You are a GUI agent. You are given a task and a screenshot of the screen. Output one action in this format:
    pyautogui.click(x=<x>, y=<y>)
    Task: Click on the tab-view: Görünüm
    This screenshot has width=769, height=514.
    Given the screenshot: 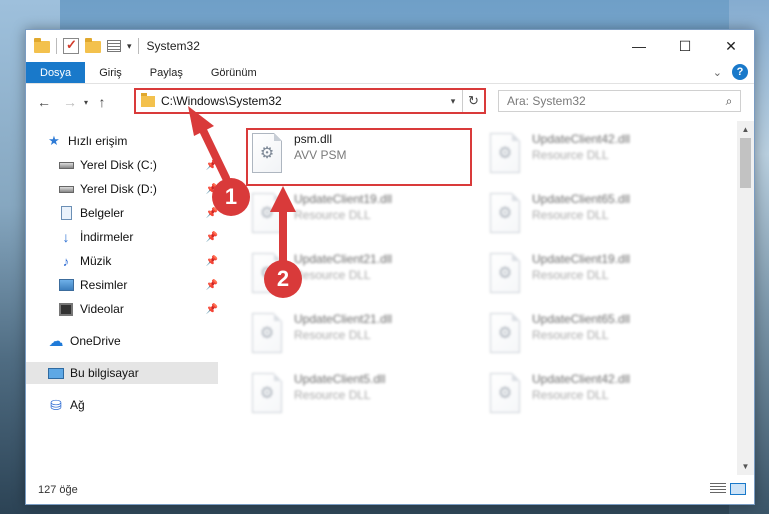 What is the action you would take?
    pyautogui.click(x=234, y=72)
    